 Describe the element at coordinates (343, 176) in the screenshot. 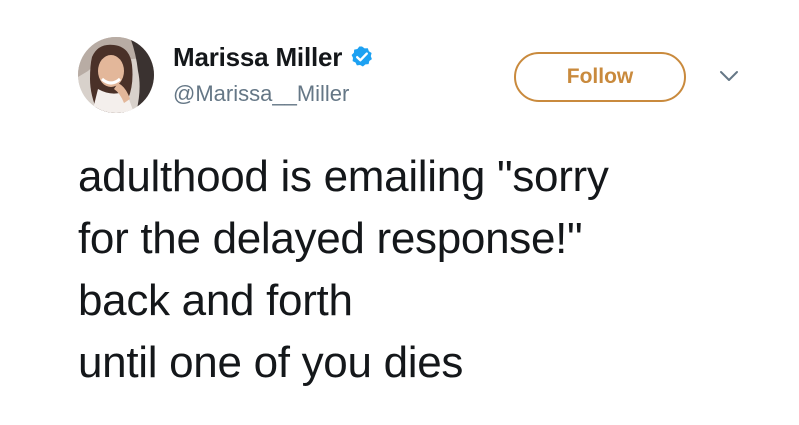

I see `tweet-text-line: adulthood is emailing "sorry` at that location.